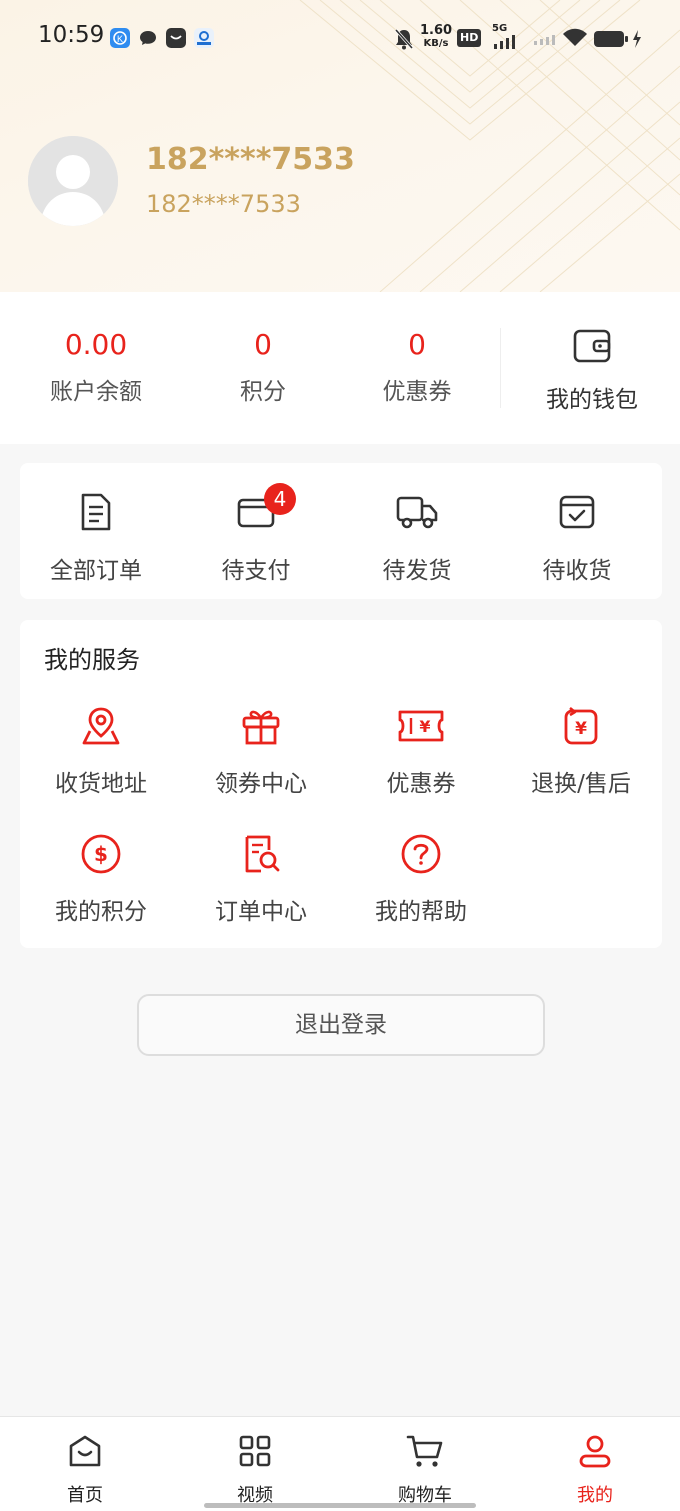 The height and width of the screenshot is (1511, 680). I want to click on my-help-button: 我的帮助, so click(421, 879).